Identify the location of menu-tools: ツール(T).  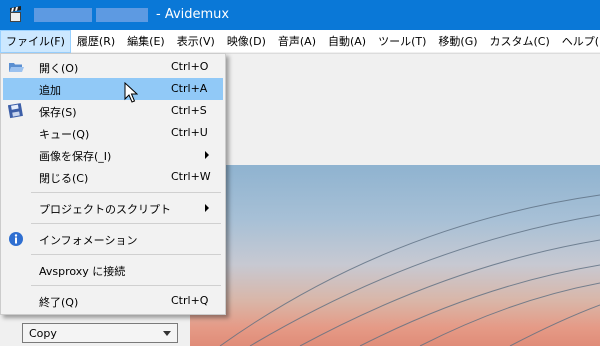
(402, 41).